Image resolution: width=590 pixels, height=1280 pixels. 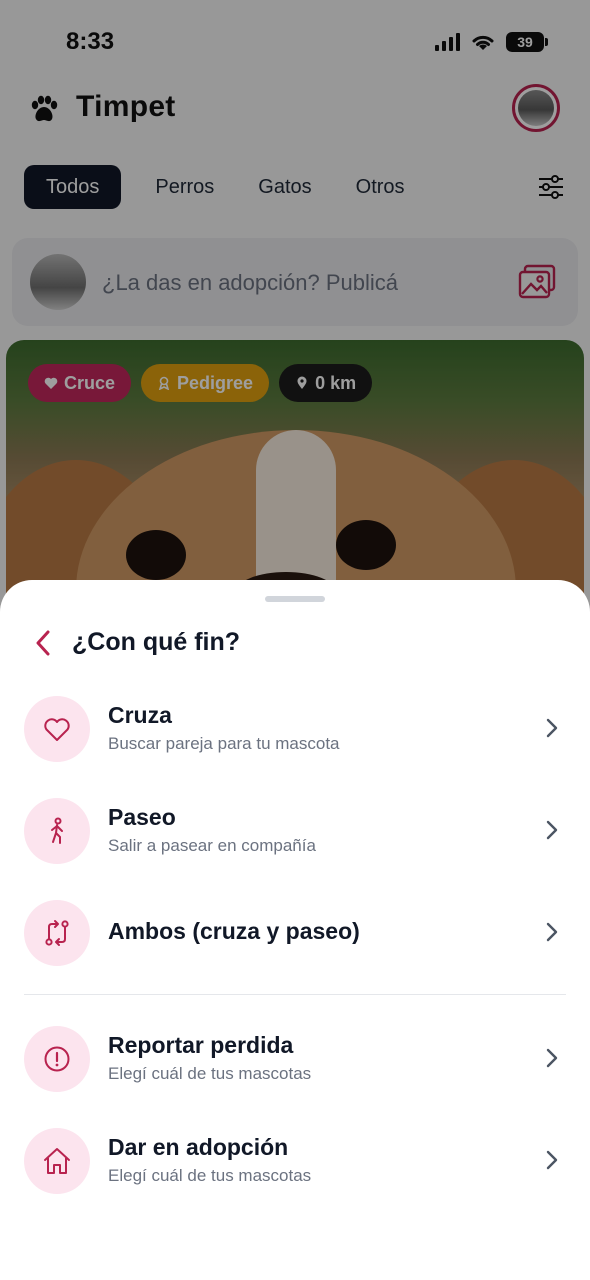 What do you see at coordinates (234, 931) in the screenshot?
I see `option-title: Ambos (cruza y paseo)` at bounding box center [234, 931].